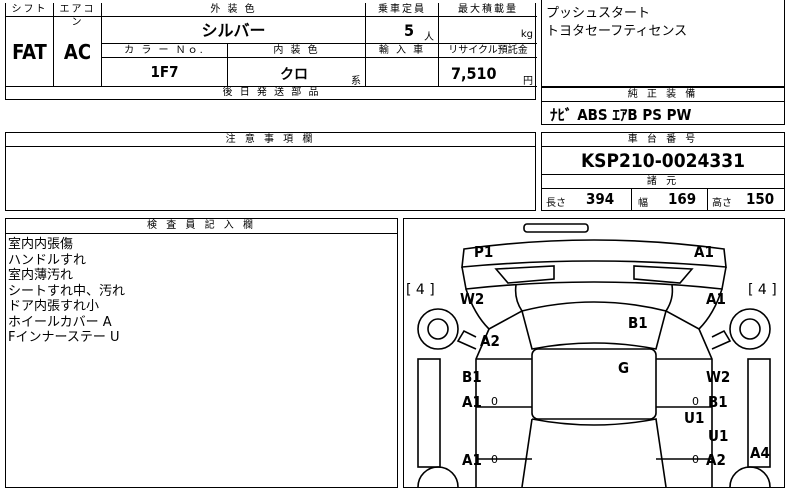  I want to click on height-label: 高さ, so click(722, 203).